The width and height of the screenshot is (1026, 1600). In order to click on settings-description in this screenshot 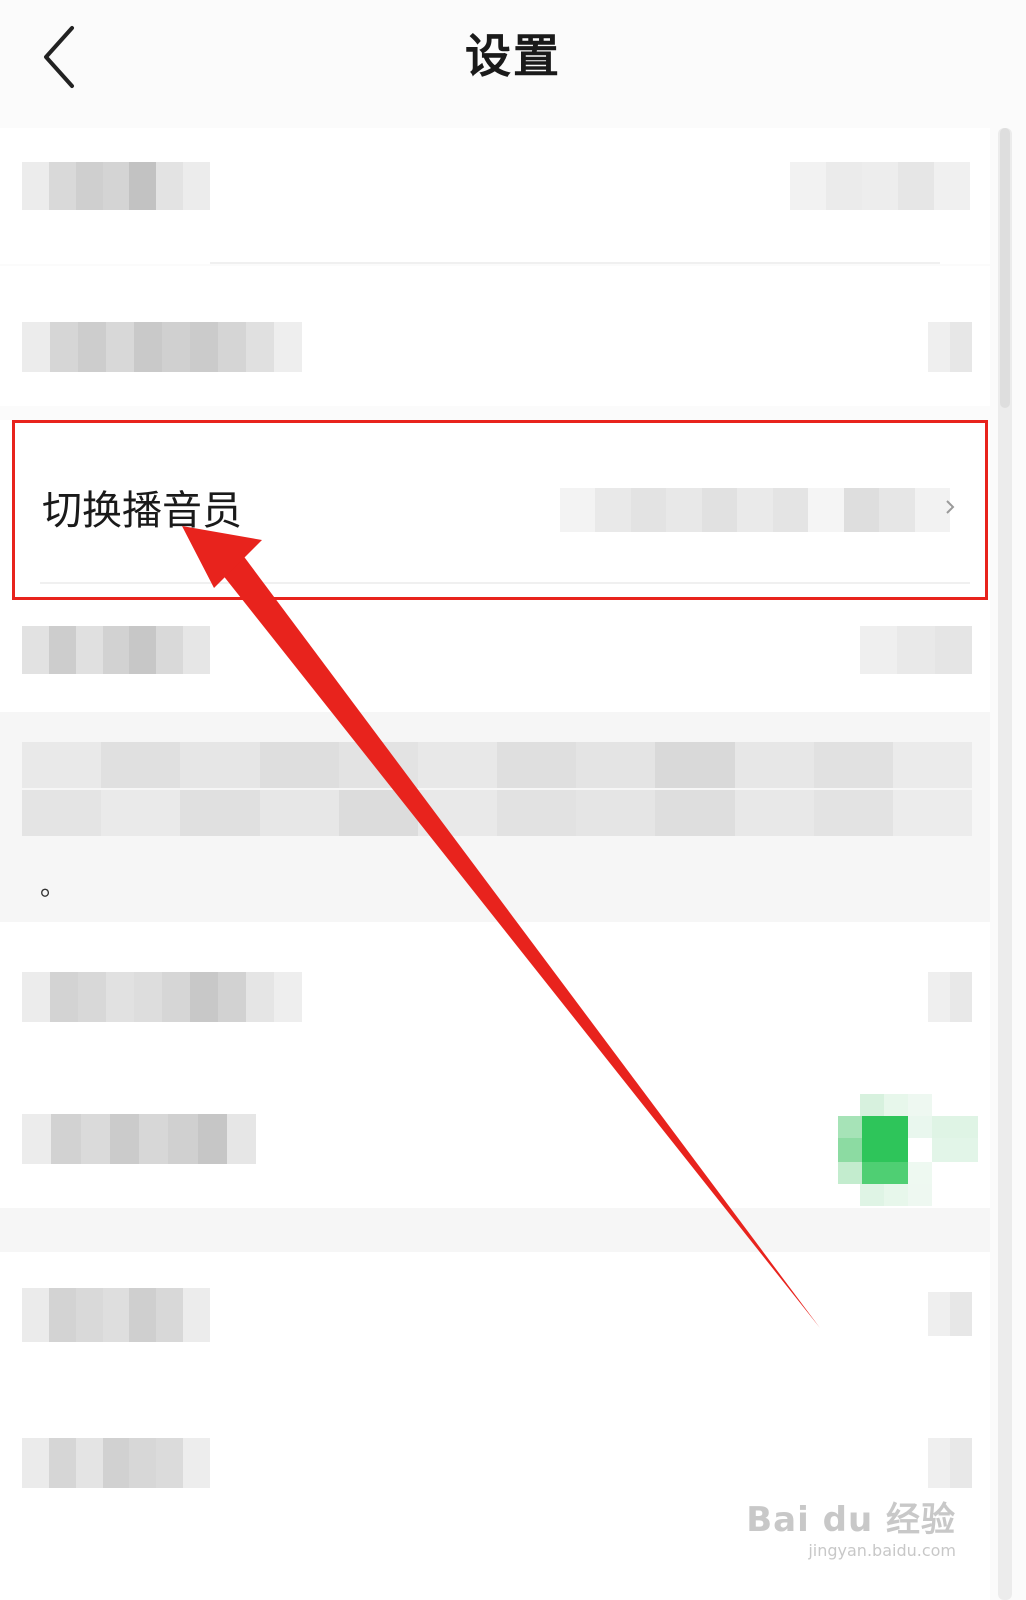, I will do `click(495, 817)`.